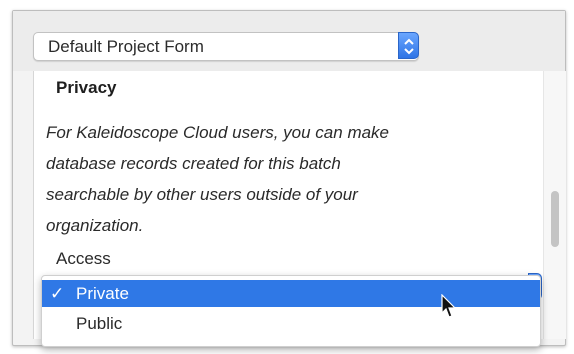 This screenshot has width=574, height=354. I want to click on updown-chevrons-icon, so click(408, 45).